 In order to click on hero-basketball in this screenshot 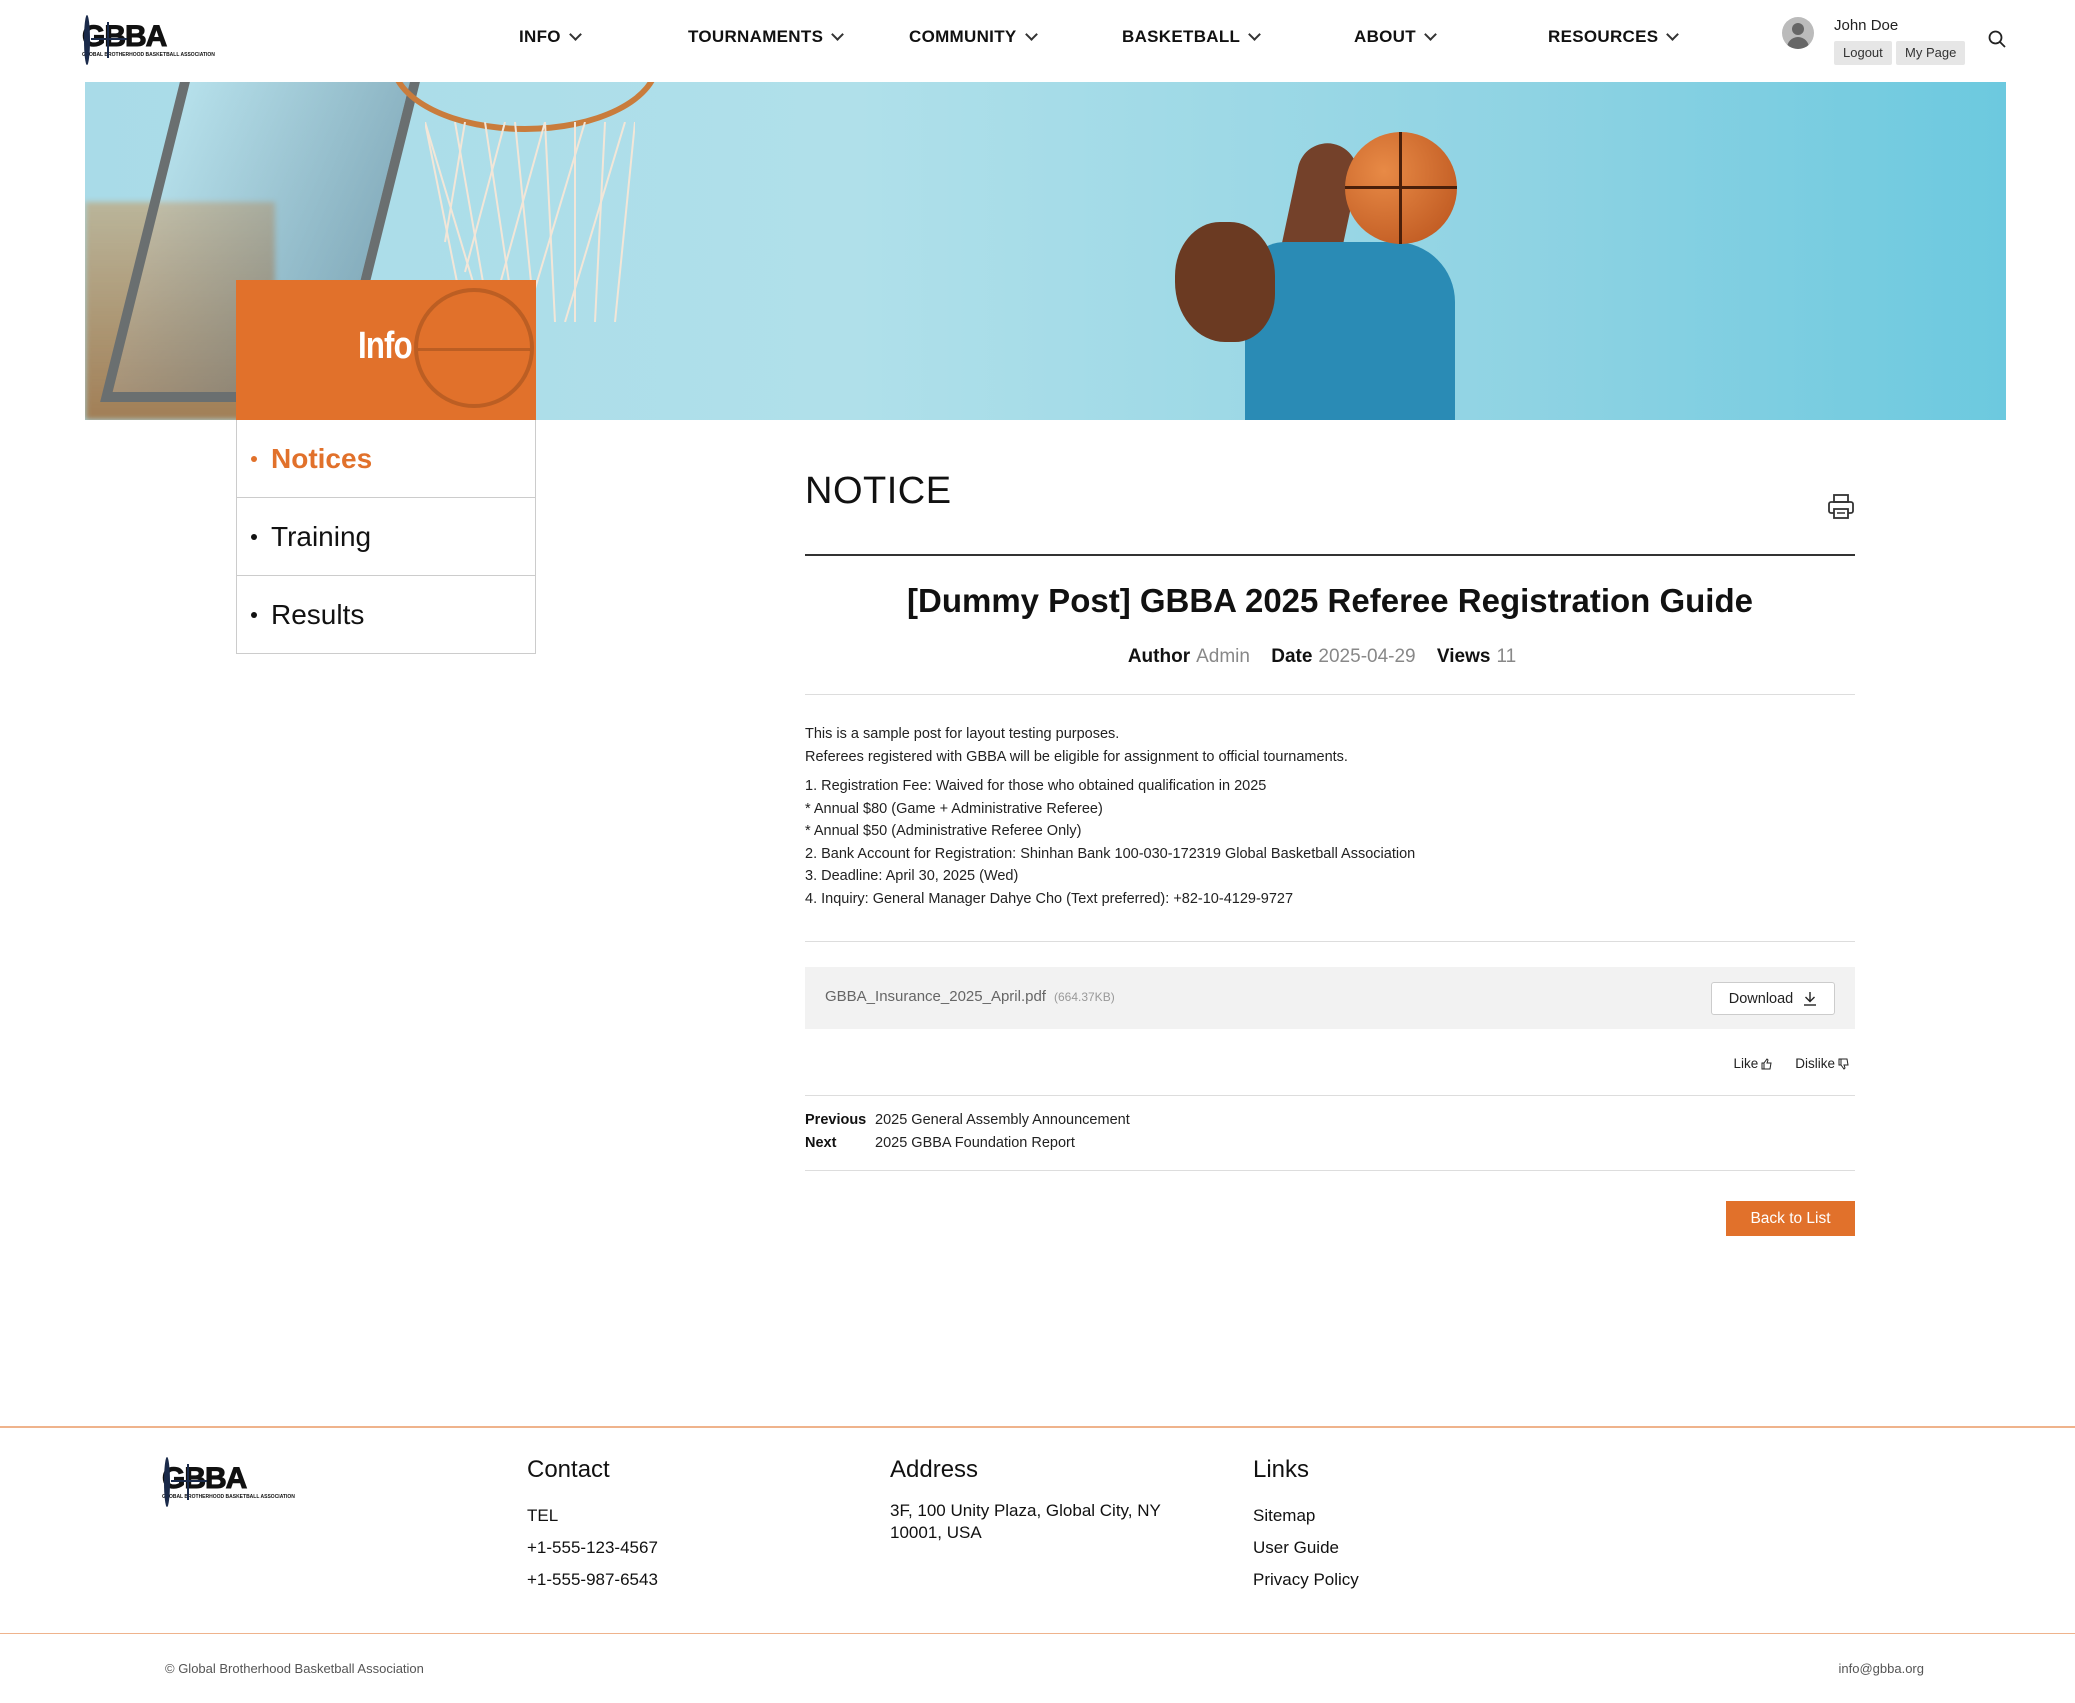, I will do `click(1401, 188)`.